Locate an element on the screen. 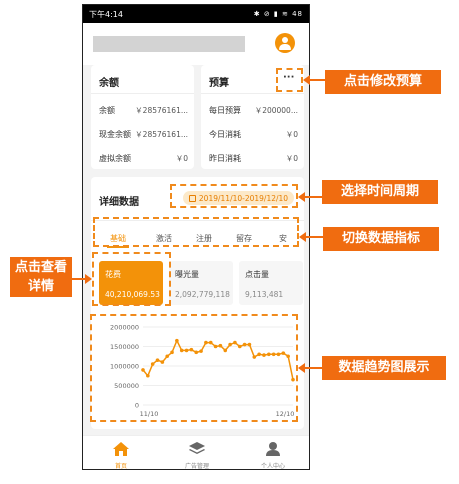 The image size is (459, 484). highlight-tabs is located at coordinates (196, 232).